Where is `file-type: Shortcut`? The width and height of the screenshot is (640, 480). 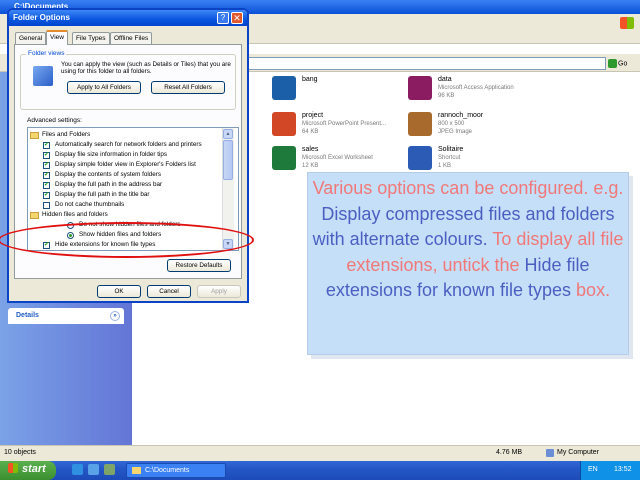 file-type: Shortcut is located at coordinates (449, 158).